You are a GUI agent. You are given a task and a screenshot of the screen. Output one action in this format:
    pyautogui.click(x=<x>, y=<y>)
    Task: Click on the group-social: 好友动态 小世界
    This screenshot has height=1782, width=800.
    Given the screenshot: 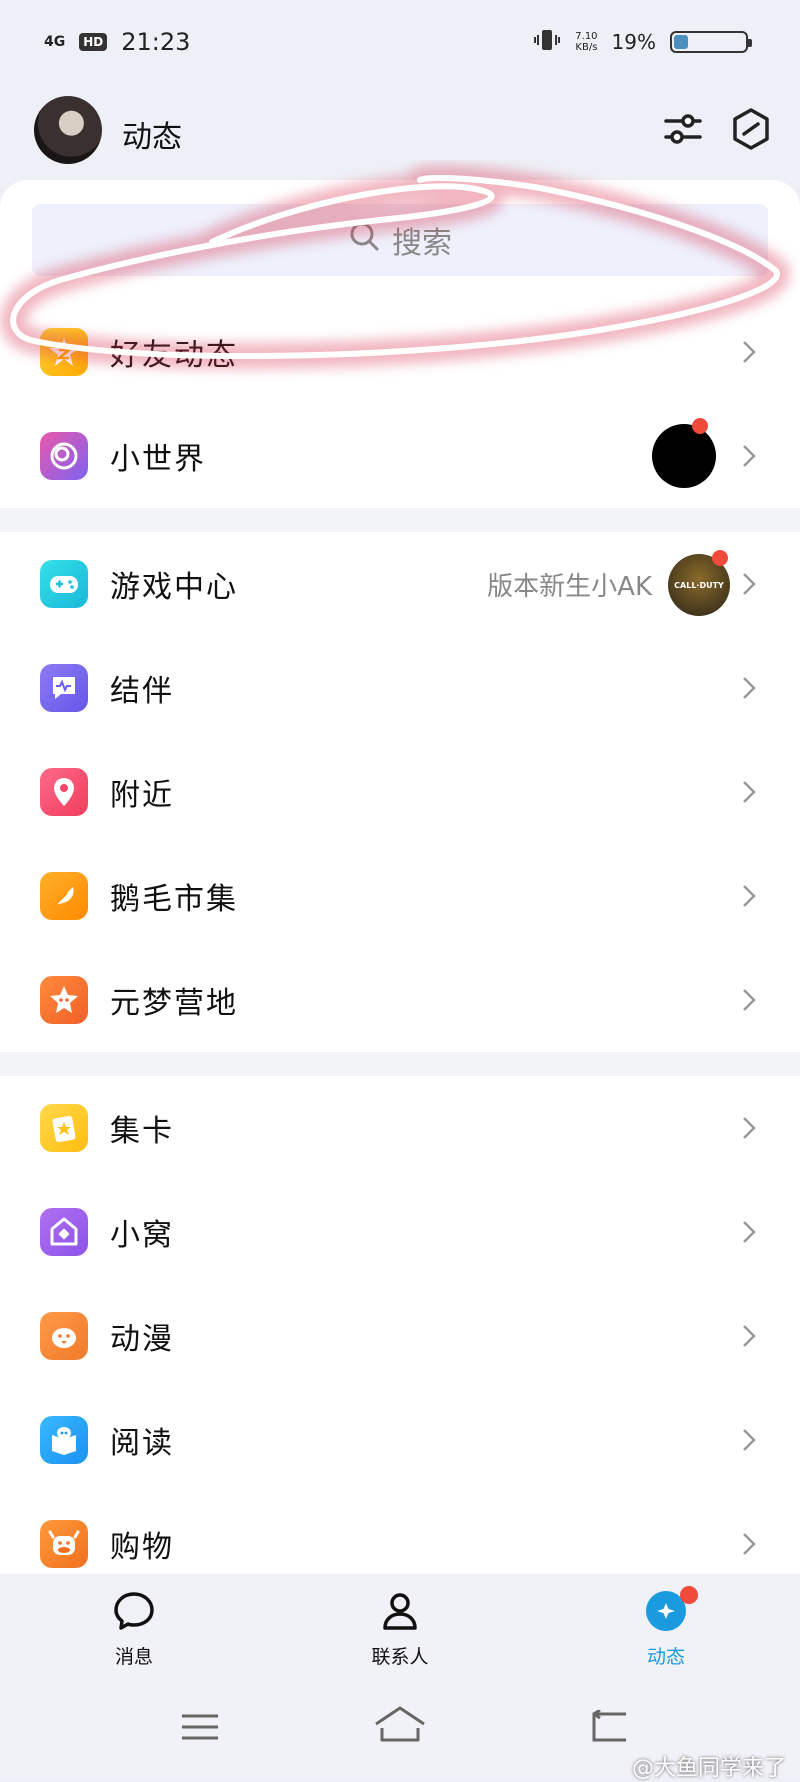 What is the action you would take?
    pyautogui.click(x=400, y=404)
    